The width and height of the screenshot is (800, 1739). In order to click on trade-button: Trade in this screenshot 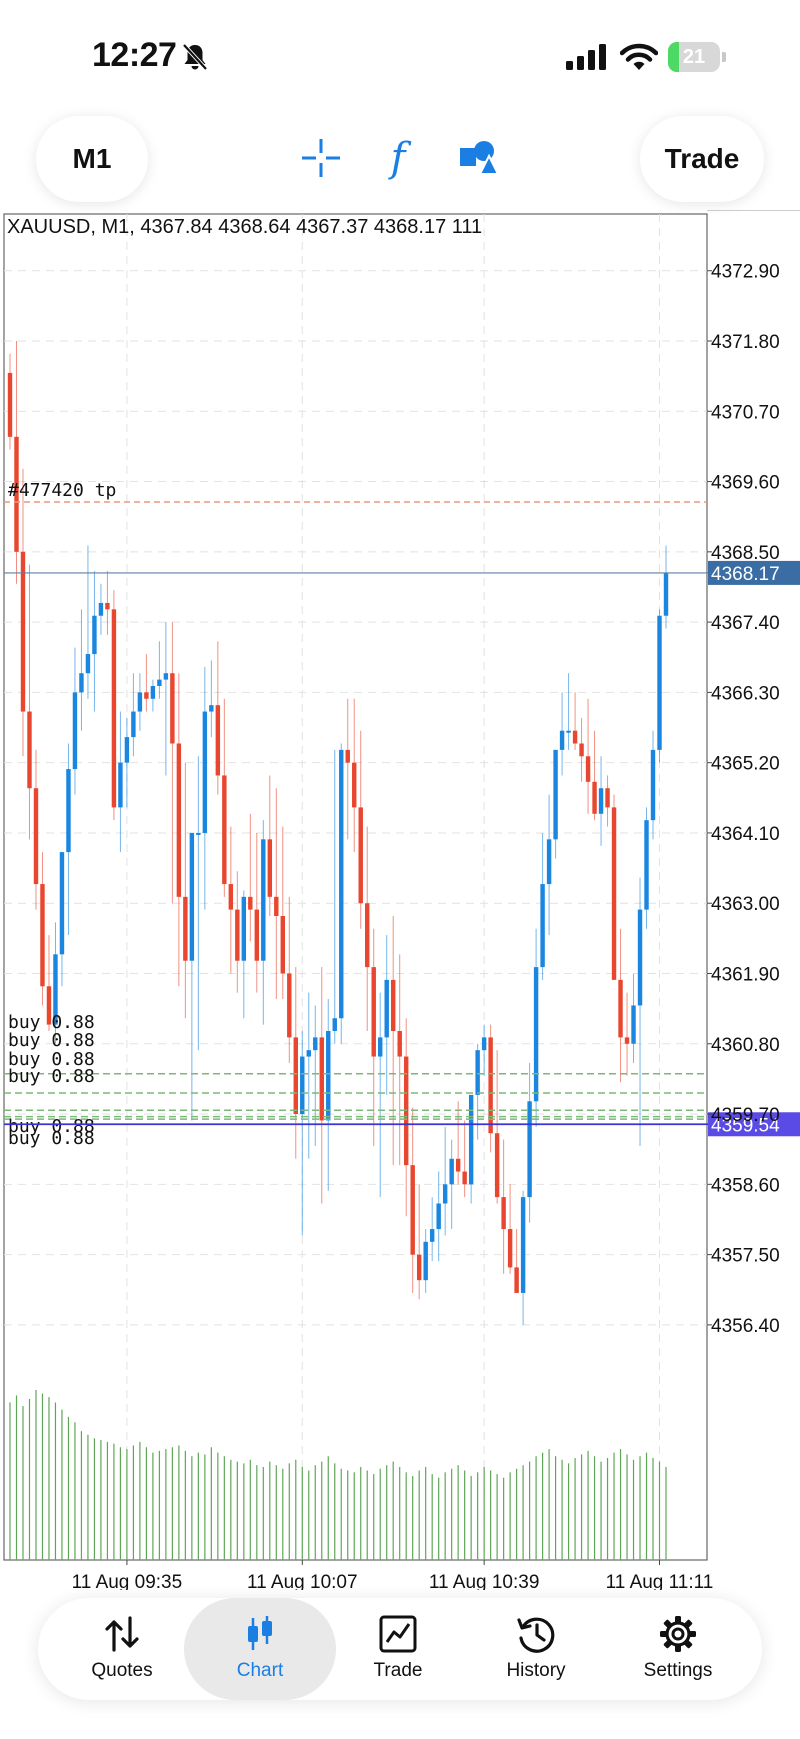, I will do `click(702, 159)`.